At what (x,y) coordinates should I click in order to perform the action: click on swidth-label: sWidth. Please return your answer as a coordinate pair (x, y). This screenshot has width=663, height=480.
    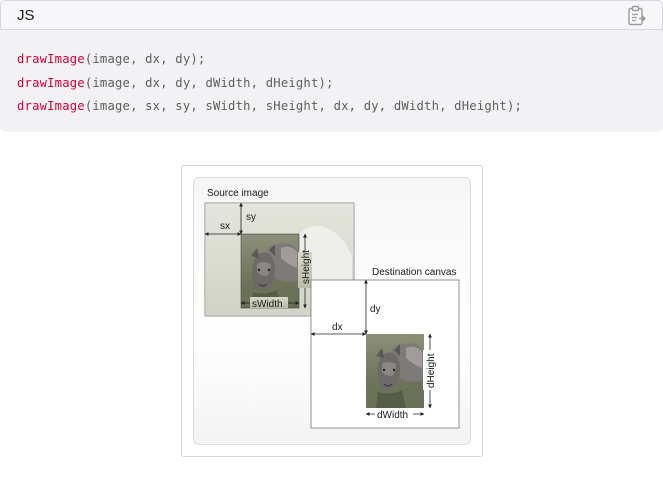
    Looking at the image, I should click on (267, 304).